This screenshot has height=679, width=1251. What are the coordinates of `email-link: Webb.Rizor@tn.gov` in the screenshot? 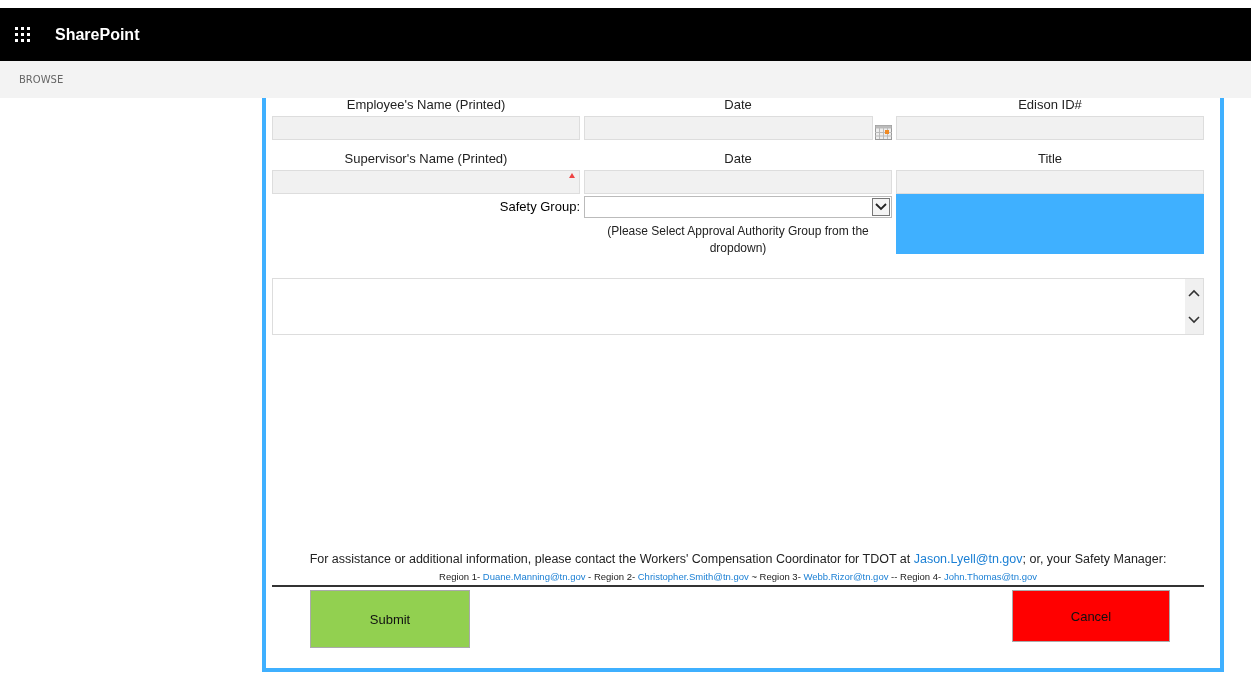 It's located at (846, 576).